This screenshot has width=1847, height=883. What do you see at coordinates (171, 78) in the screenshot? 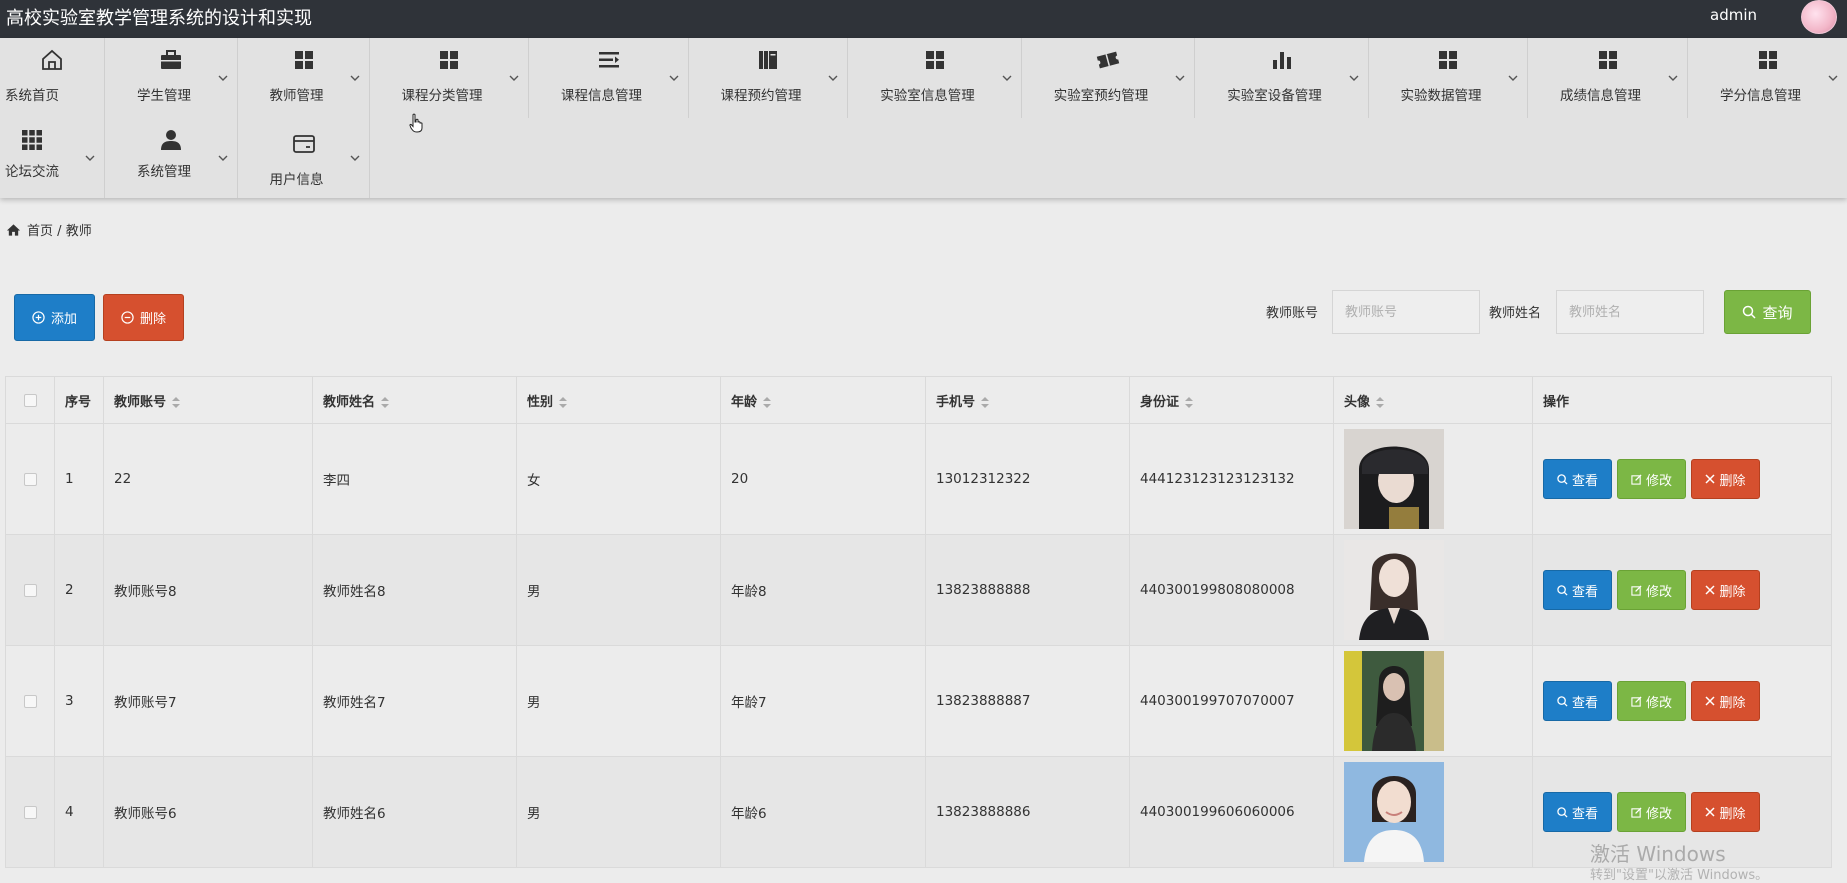
I see `nav-item-students: 学生管理` at bounding box center [171, 78].